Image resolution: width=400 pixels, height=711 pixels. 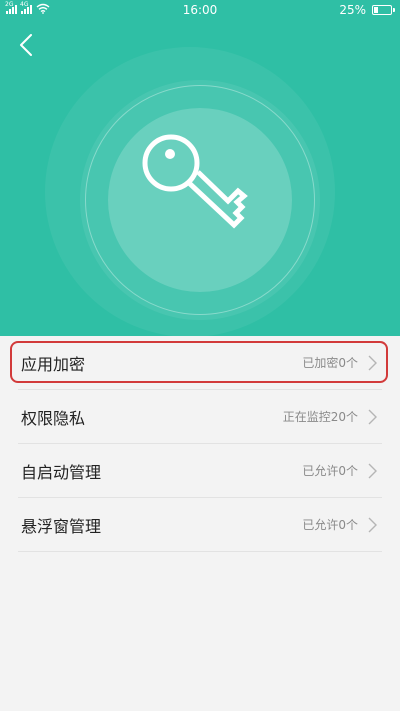 I want to click on status-right: 25%, so click(x=367, y=10).